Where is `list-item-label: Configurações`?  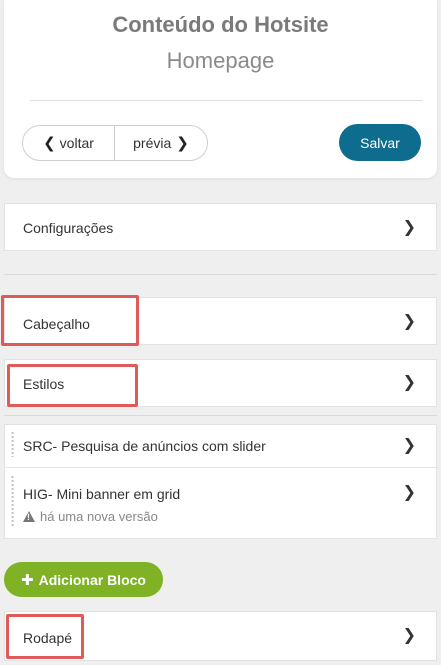 list-item-label: Configurações is located at coordinates (68, 228).